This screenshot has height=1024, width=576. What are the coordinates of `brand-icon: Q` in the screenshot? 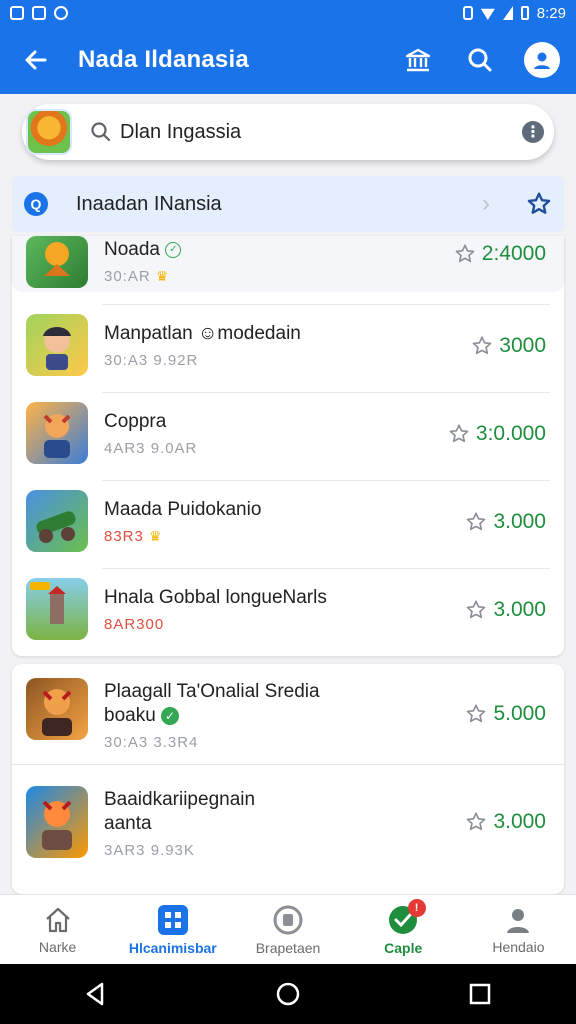 It's located at (36, 204).